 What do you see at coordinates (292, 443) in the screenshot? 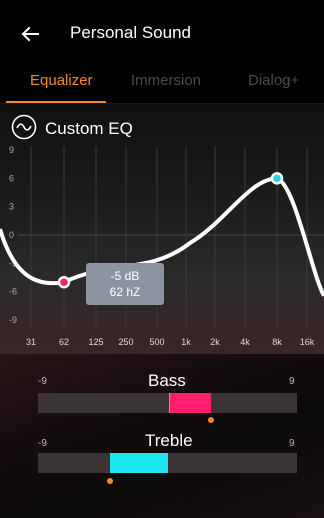
I see `treble-max-label: 9` at bounding box center [292, 443].